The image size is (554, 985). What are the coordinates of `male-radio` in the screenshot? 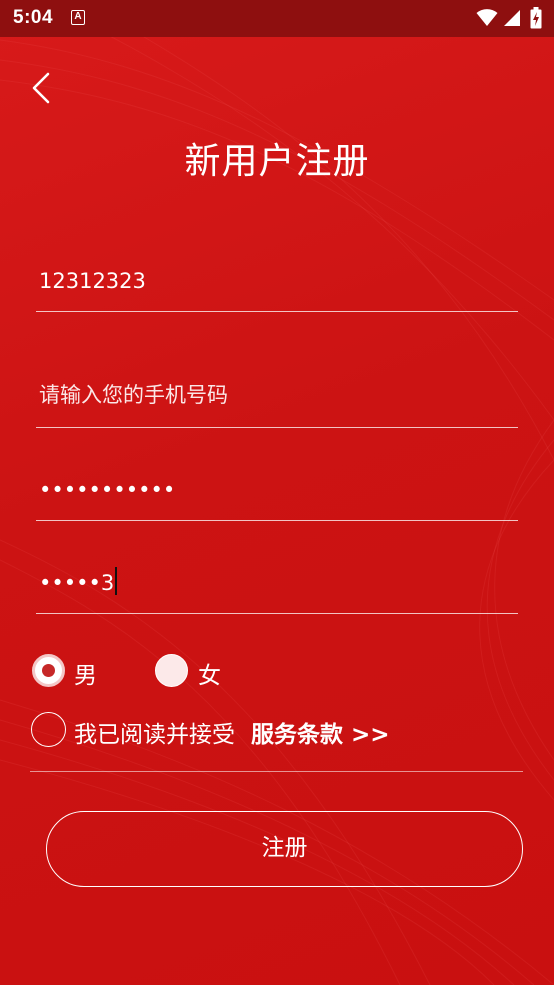 It's located at (48, 670).